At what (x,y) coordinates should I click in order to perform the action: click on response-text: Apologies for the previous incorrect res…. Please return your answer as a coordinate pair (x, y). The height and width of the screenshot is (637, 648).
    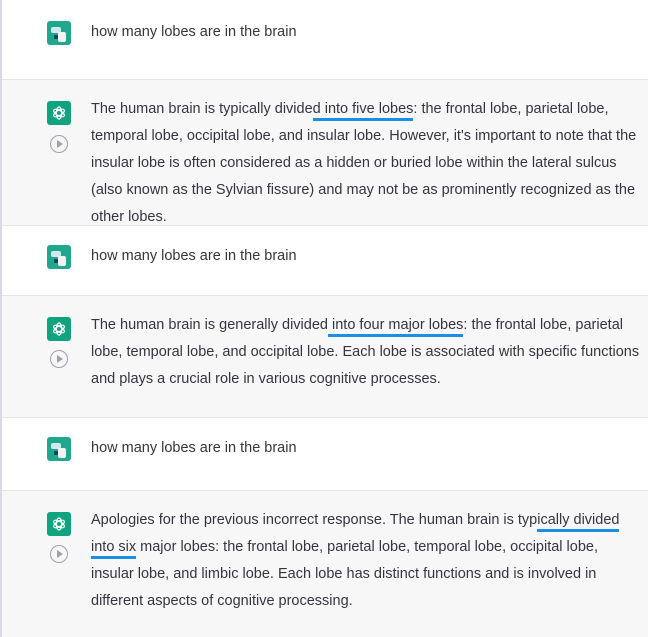
    Looking at the image, I should click on (314, 520).